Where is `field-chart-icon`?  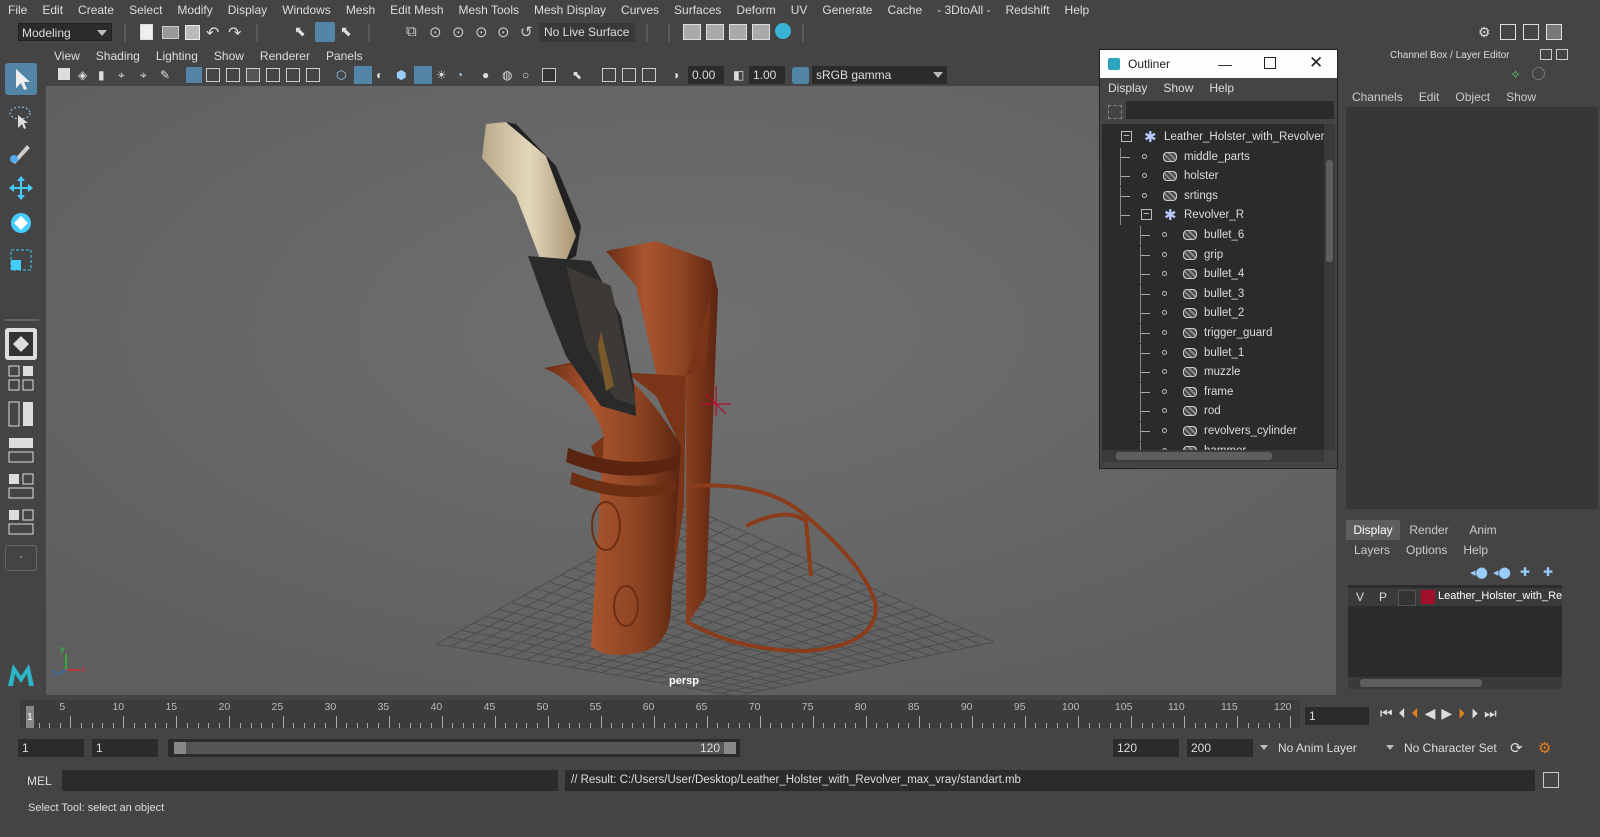 field-chart-icon is located at coordinates (273, 75).